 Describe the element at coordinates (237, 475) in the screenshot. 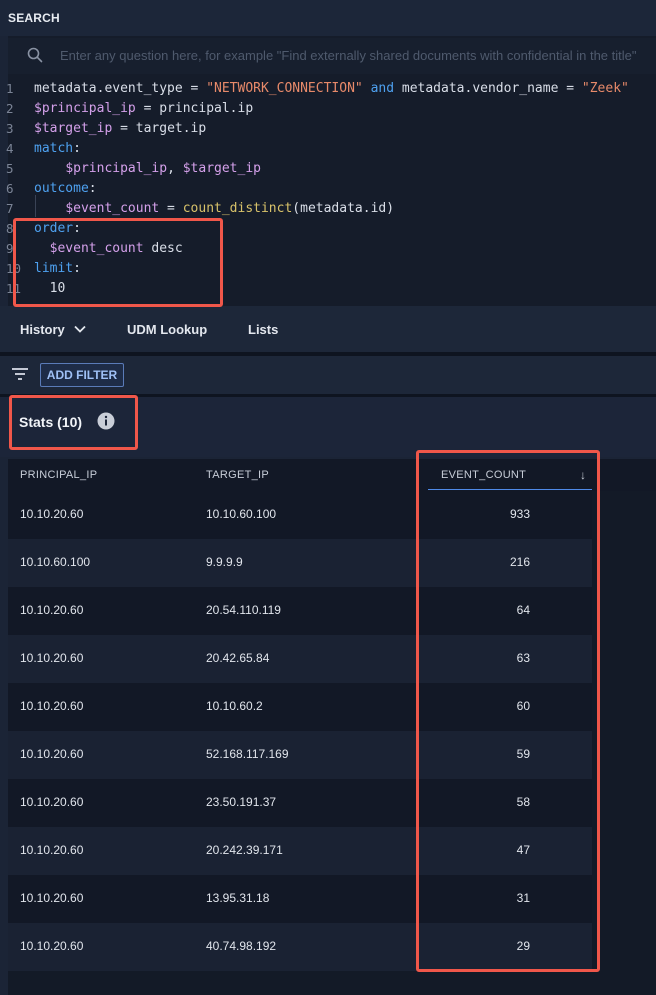

I see `column-header-target-ip: TARGET_IP` at that location.